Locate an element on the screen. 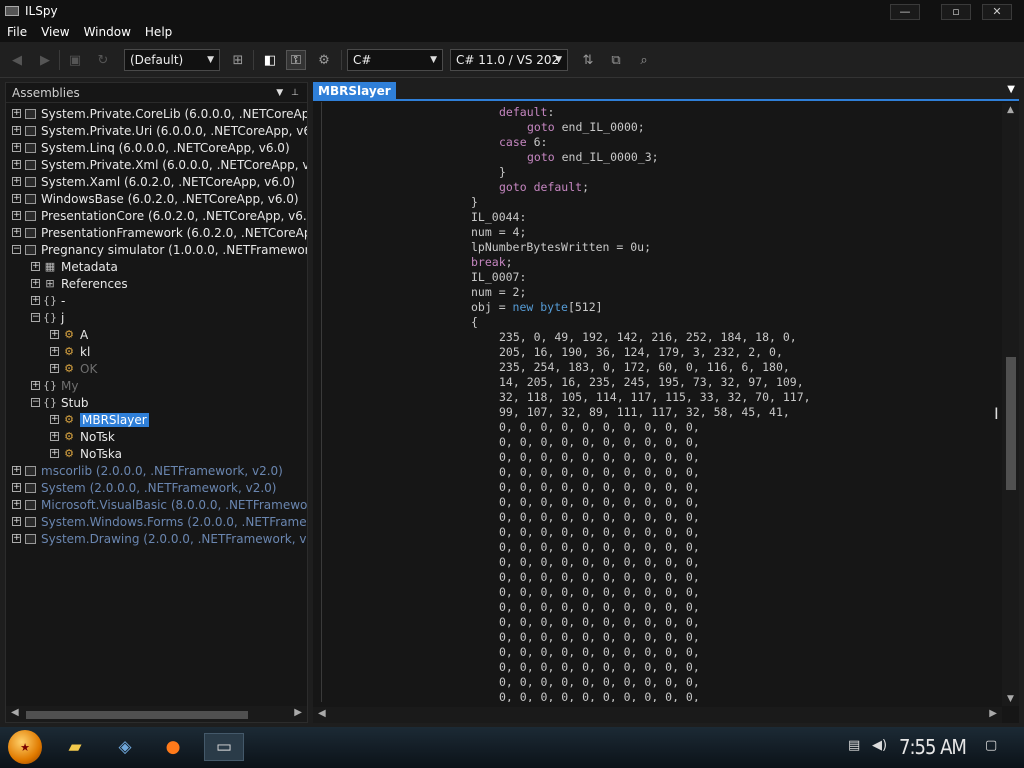 This screenshot has height=768, width=1024. tree-node: + ⊞ References is located at coordinates (79, 283).